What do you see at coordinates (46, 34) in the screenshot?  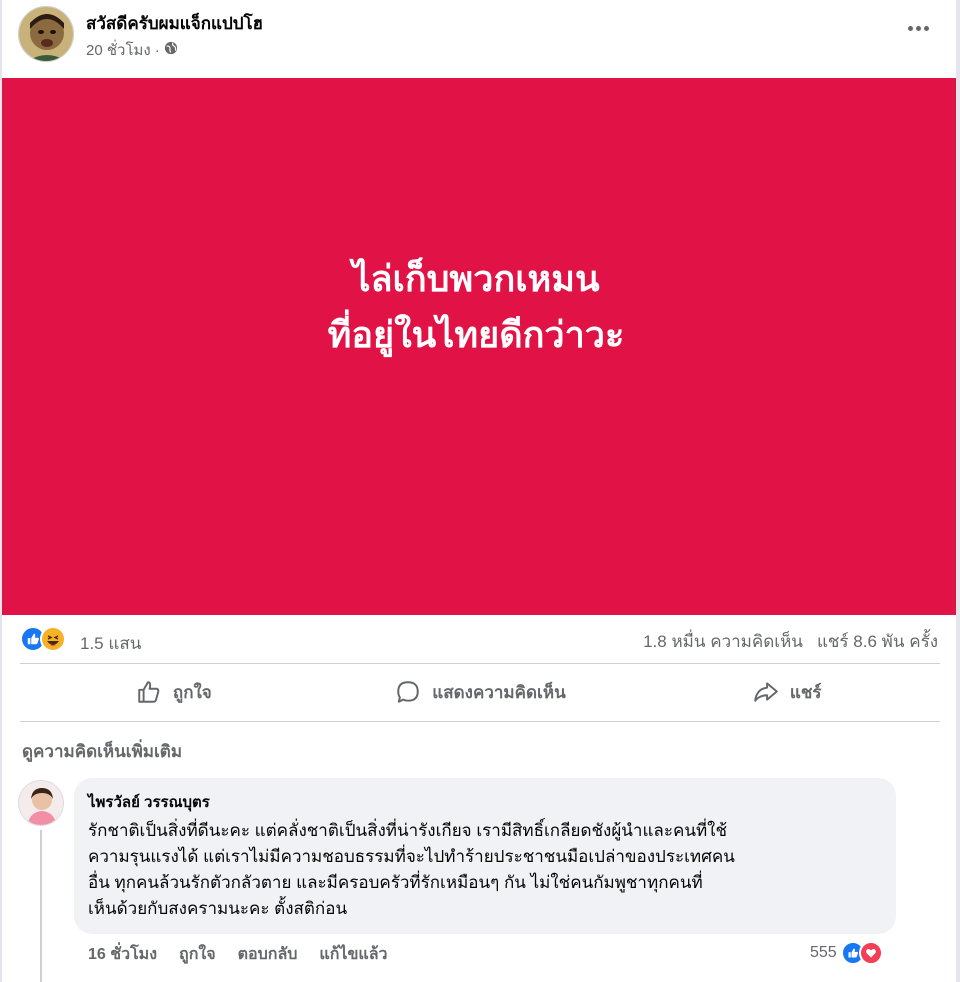 I see `author-avatar` at bounding box center [46, 34].